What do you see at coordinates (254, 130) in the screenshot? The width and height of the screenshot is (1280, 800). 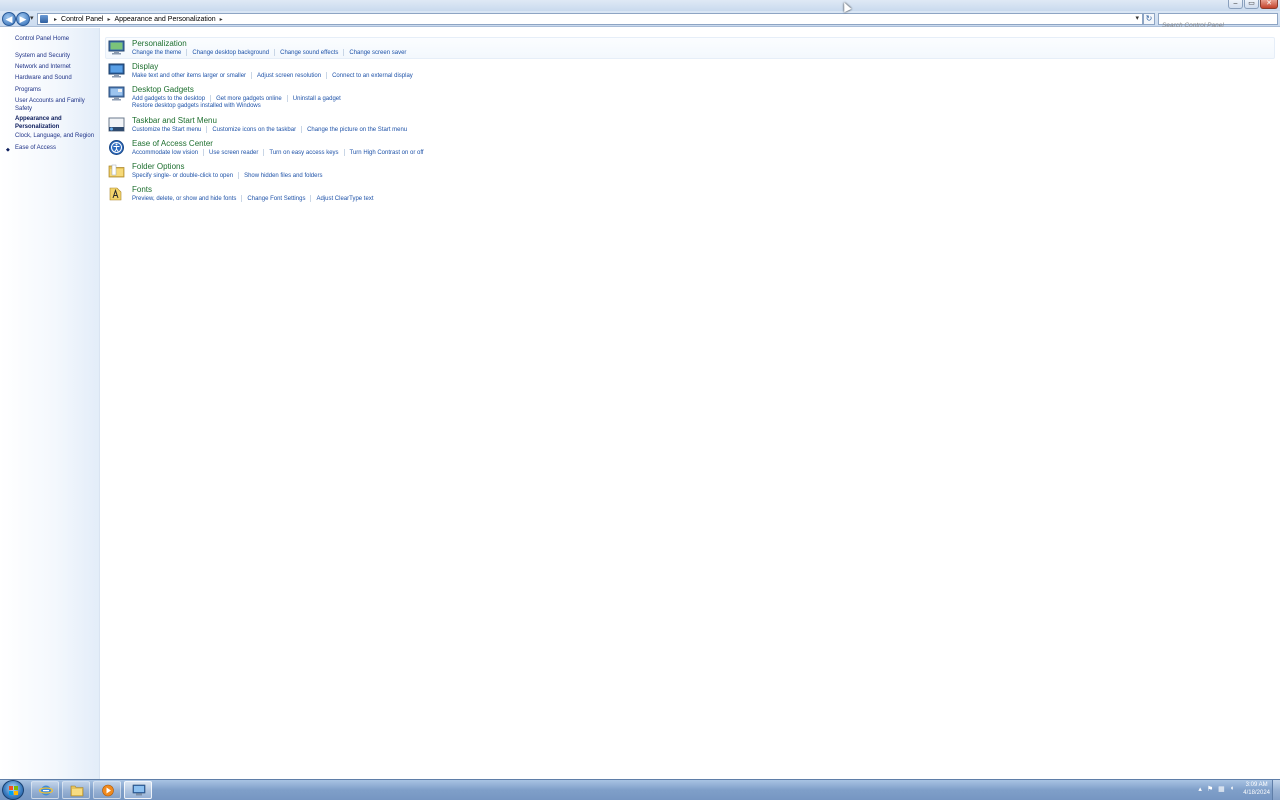 I see `task-link: Customize icons on the taskbar` at bounding box center [254, 130].